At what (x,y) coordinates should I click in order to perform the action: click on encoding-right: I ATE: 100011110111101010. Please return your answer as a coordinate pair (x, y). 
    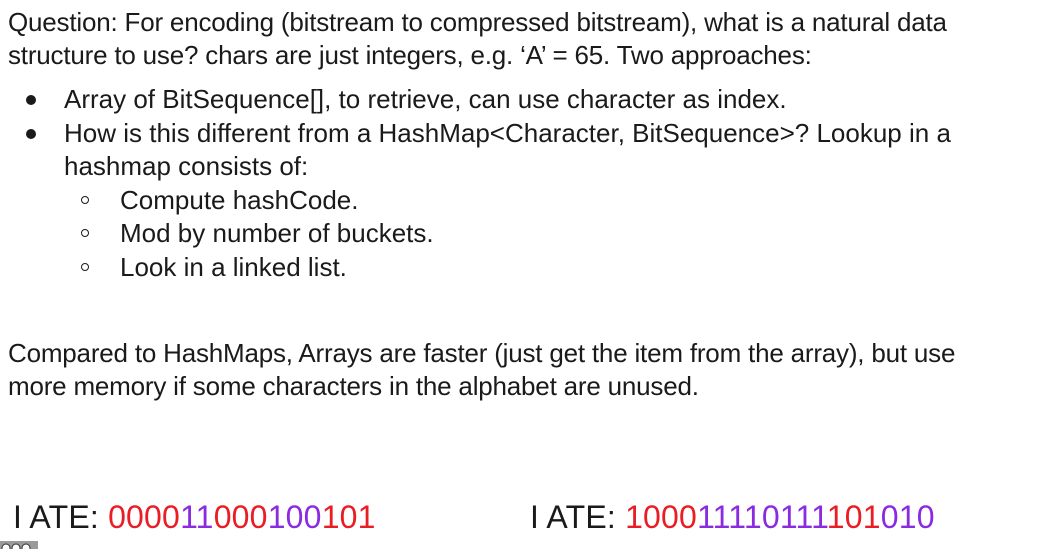
    Looking at the image, I should click on (732, 517).